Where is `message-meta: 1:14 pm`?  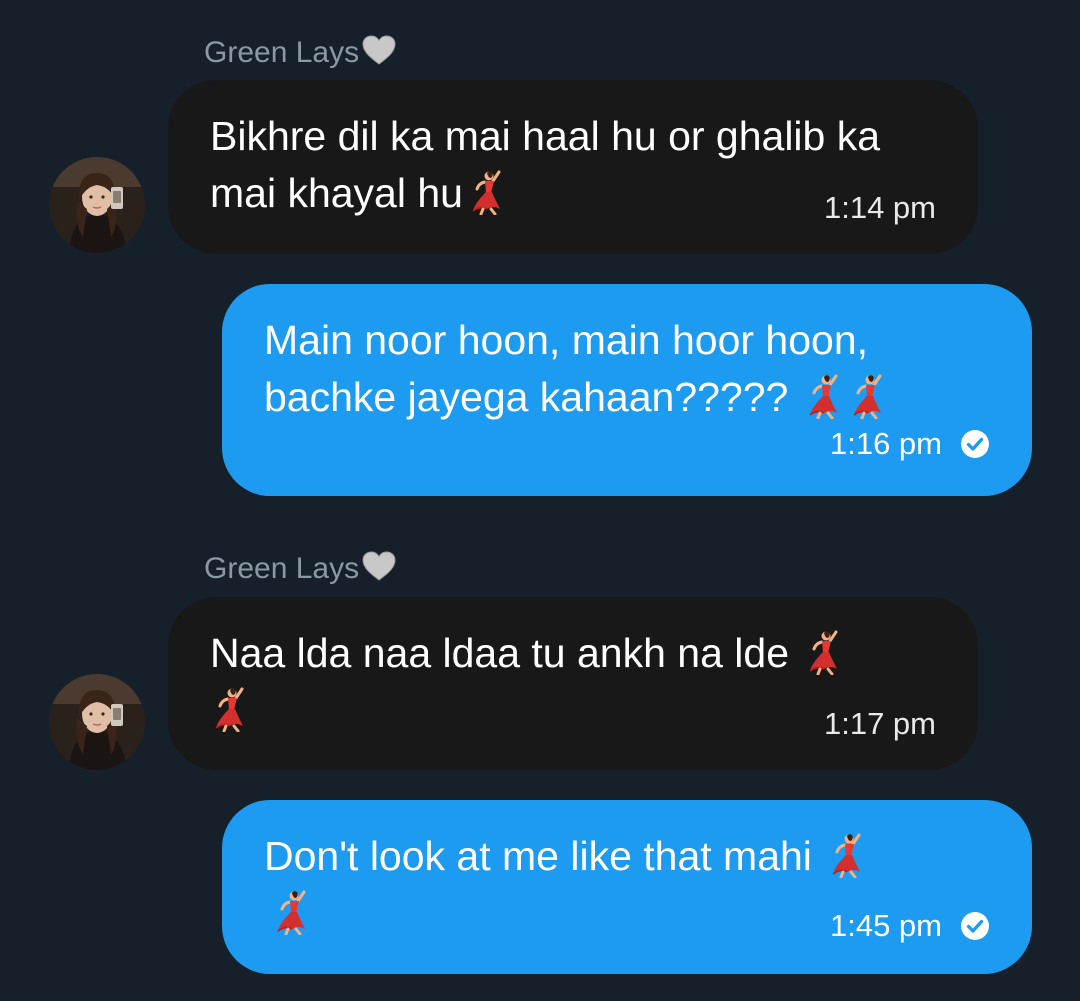
message-meta: 1:14 pm is located at coordinates (880, 208).